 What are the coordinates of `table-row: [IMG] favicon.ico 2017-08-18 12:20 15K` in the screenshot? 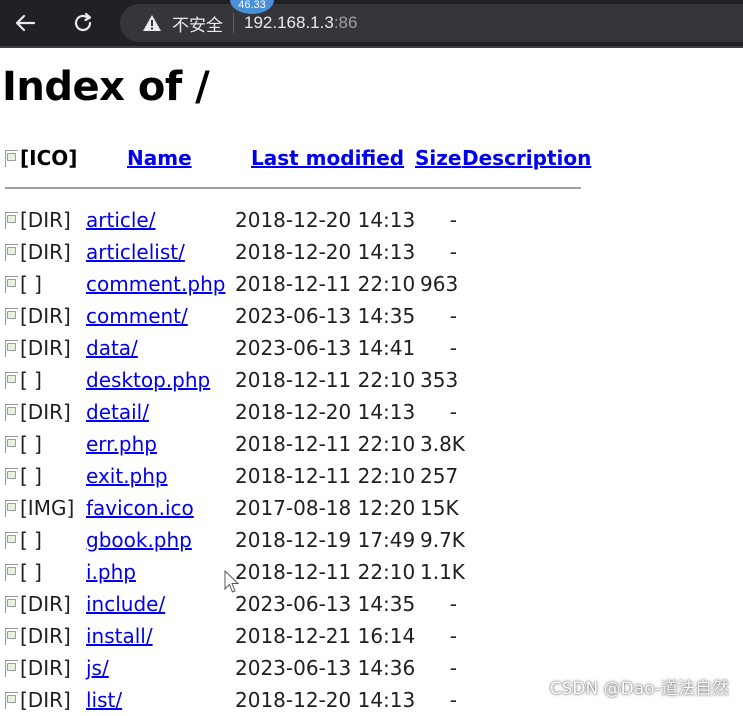 It's located at (371, 508).